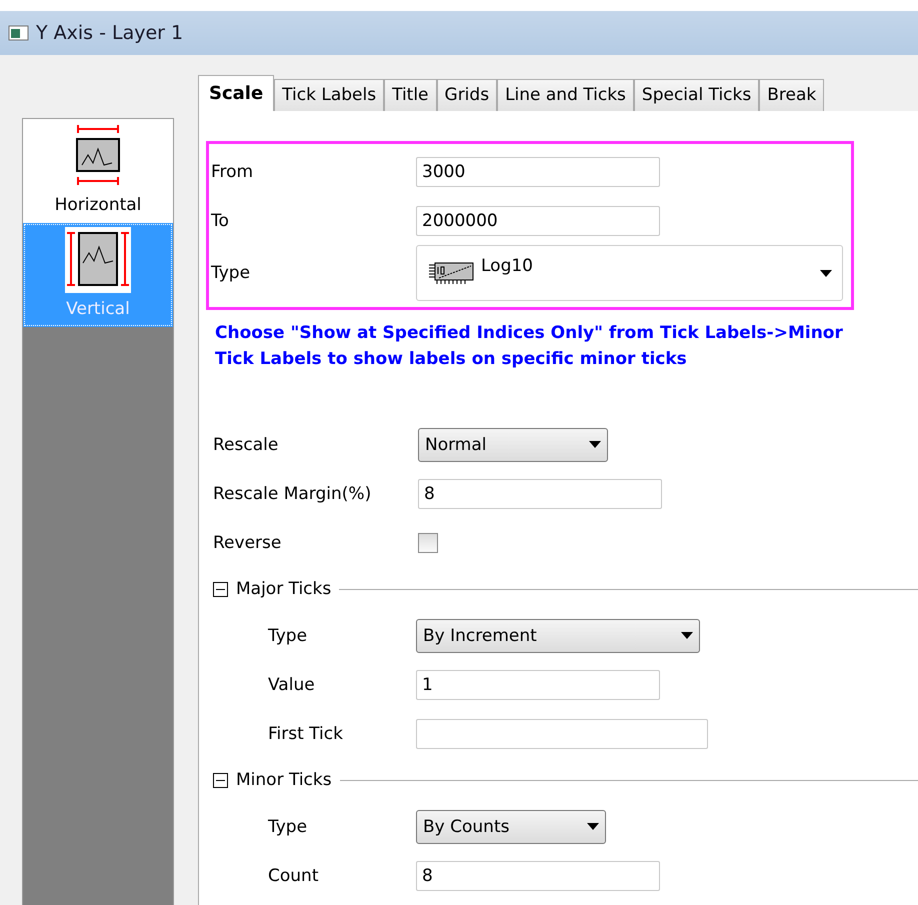  Describe the element at coordinates (220, 220) in the screenshot. I see `field-label: To` at that location.